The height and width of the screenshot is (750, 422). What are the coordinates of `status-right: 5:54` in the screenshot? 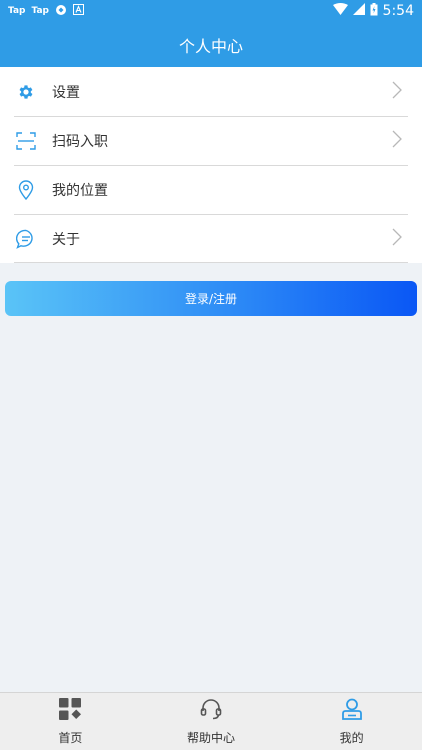 It's located at (373, 11).